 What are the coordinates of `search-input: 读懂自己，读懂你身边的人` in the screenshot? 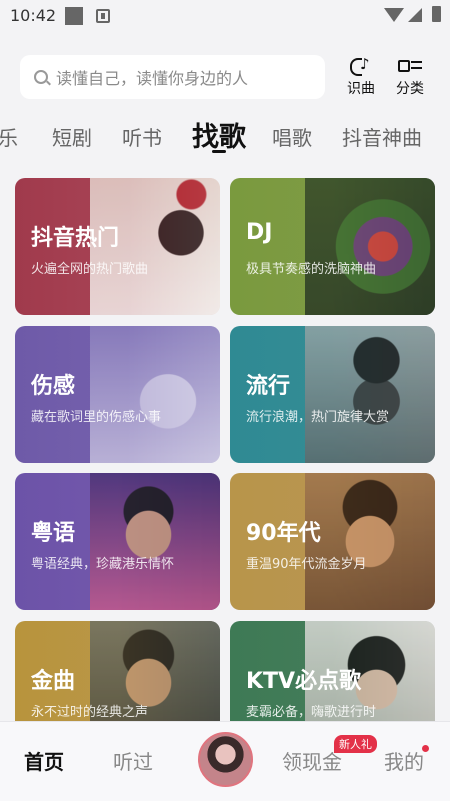 It's located at (172, 77).